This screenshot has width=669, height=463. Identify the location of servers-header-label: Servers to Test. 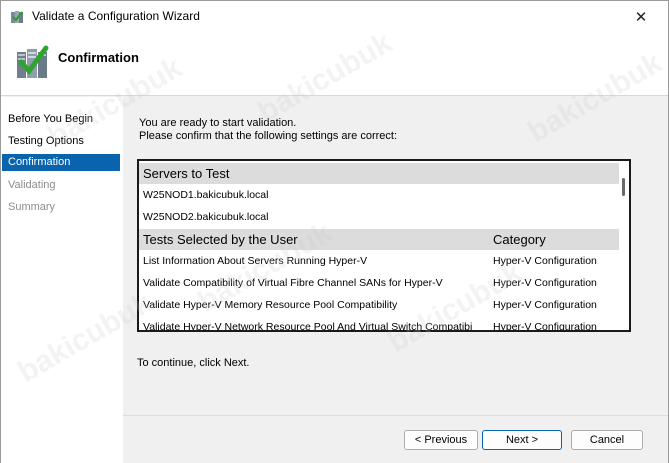
(186, 173).